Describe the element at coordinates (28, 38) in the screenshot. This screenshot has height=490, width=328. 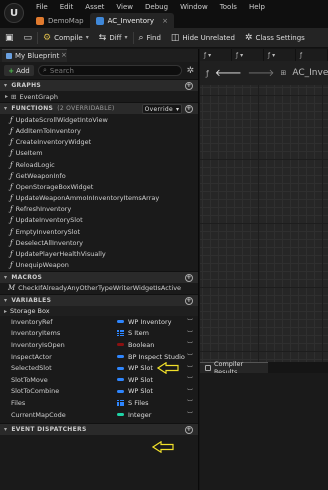
I see `browse-button: ▭` at that location.